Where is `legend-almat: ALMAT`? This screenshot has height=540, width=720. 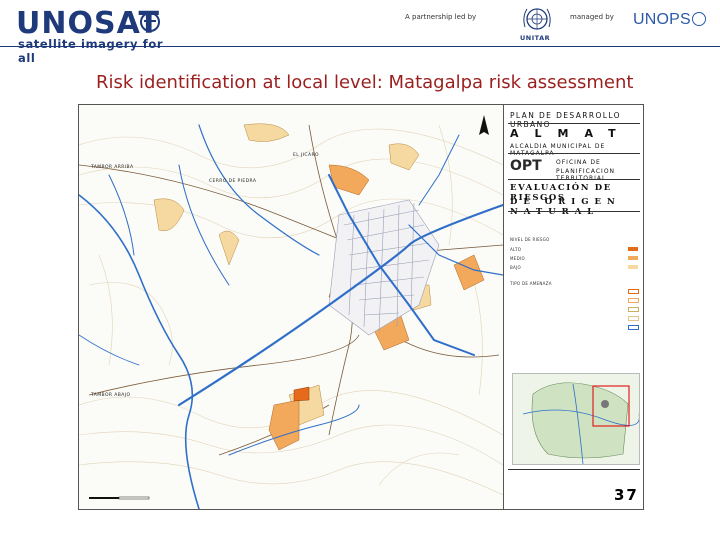
legend-almat: ALMAT is located at coordinates (571, 133).